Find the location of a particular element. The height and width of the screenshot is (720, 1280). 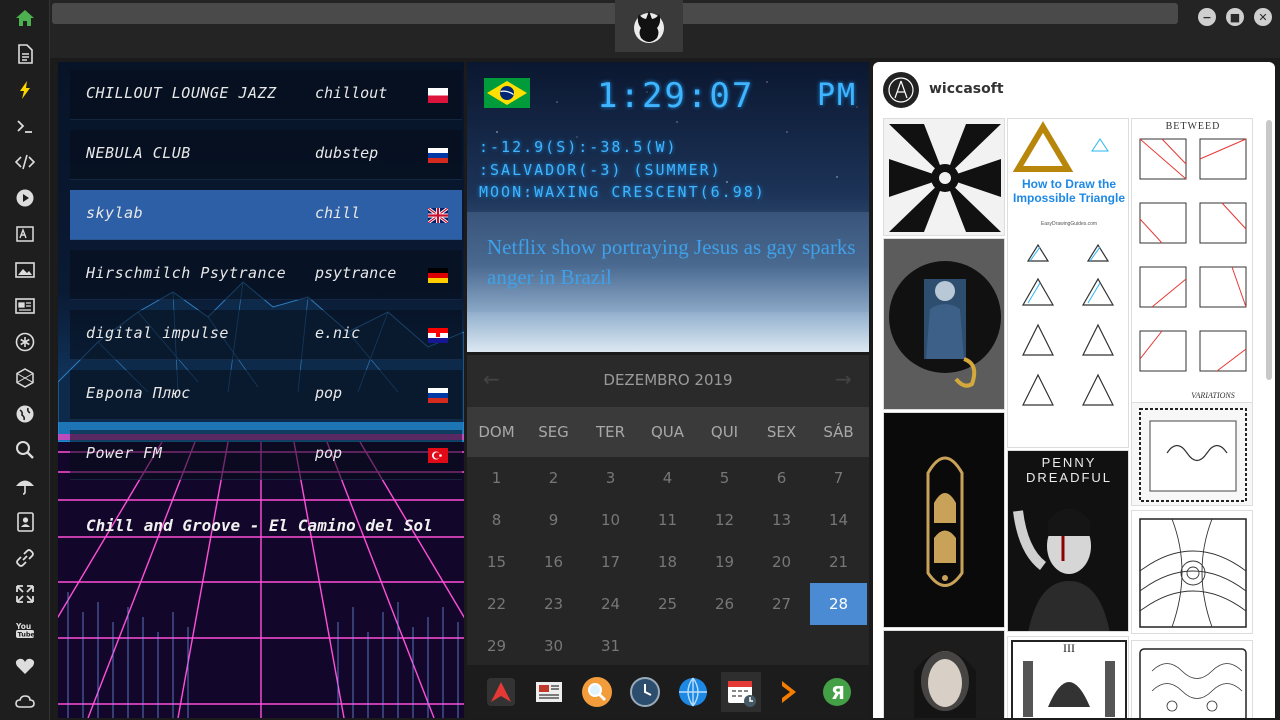

calendar-day: 23 is located at coordinates (553, 604).